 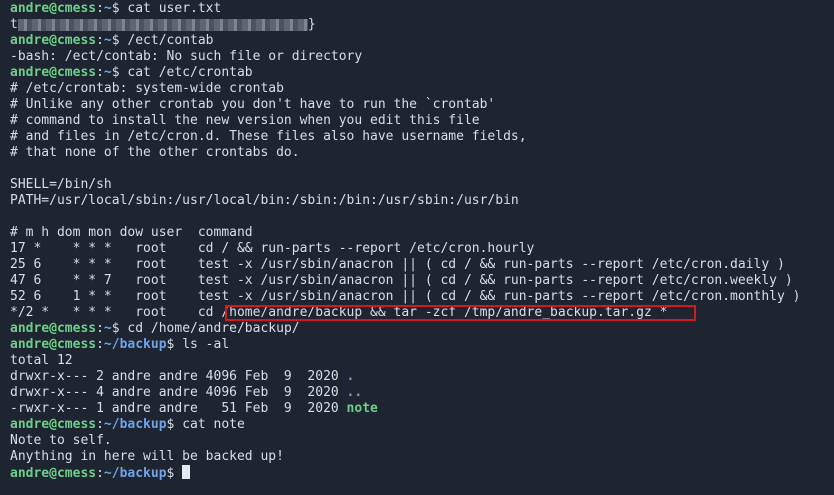 I want to click on terminal-line: andre@cmess:~/backup$ cat note, so click(x=127, y=424).